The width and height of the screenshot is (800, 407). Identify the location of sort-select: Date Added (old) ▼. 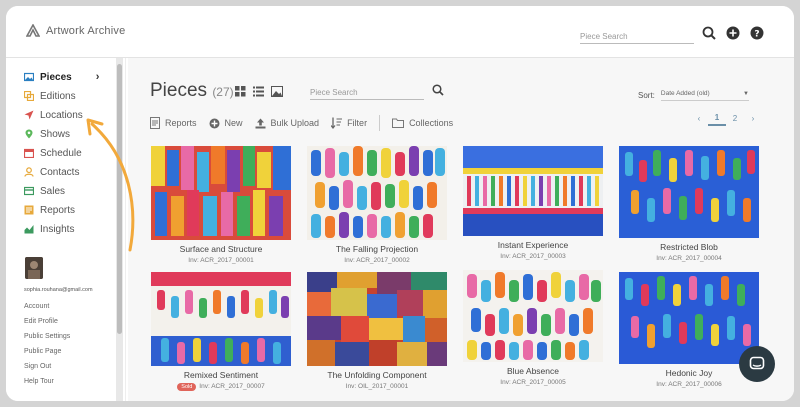
(704, 95).